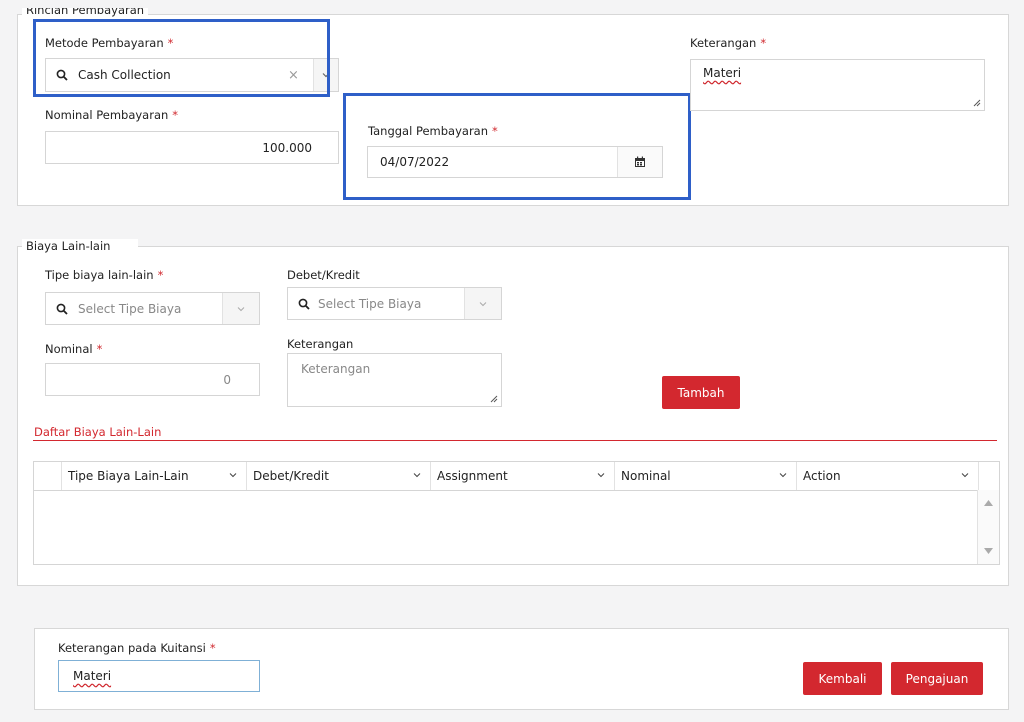  I want to click on biaya-lain-legend: Biaya Lain-lain, so click(80, 246).